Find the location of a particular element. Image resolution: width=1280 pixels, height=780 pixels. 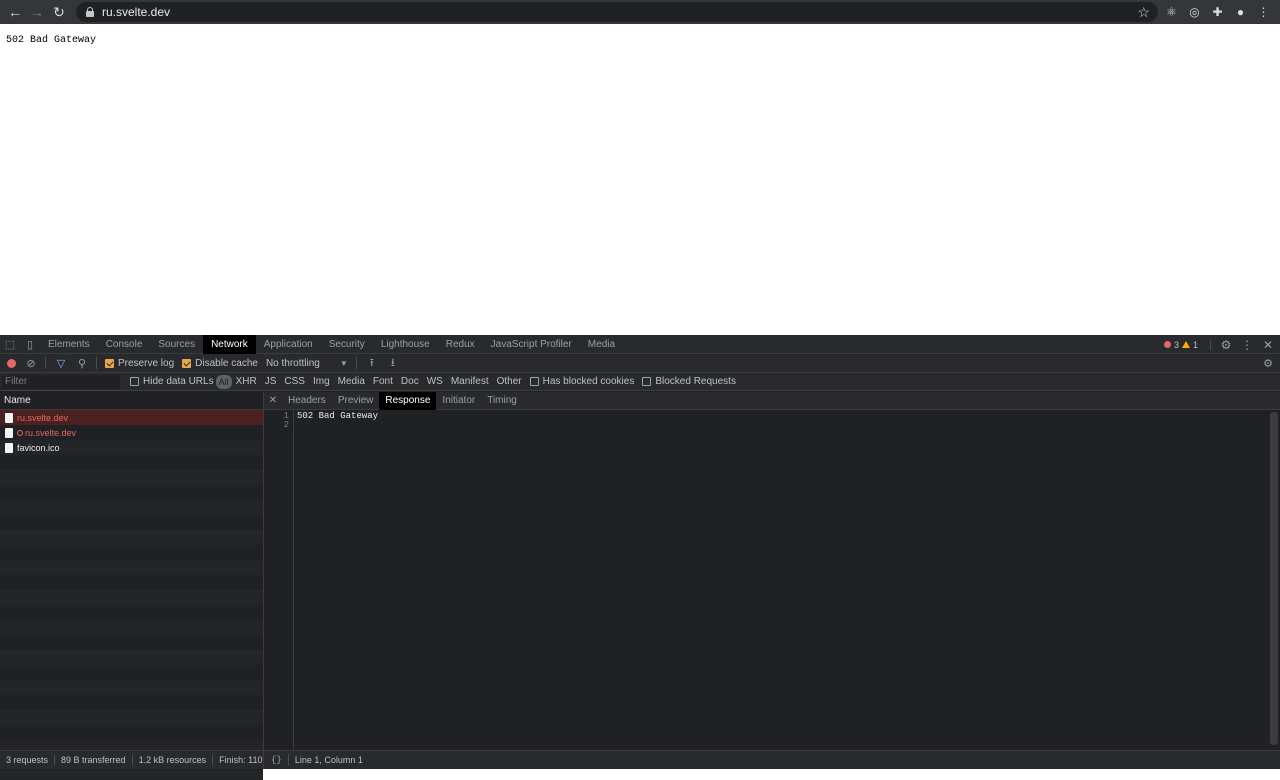

tab-lighthouse: Lighthouse is located at coordinates (405, 344).